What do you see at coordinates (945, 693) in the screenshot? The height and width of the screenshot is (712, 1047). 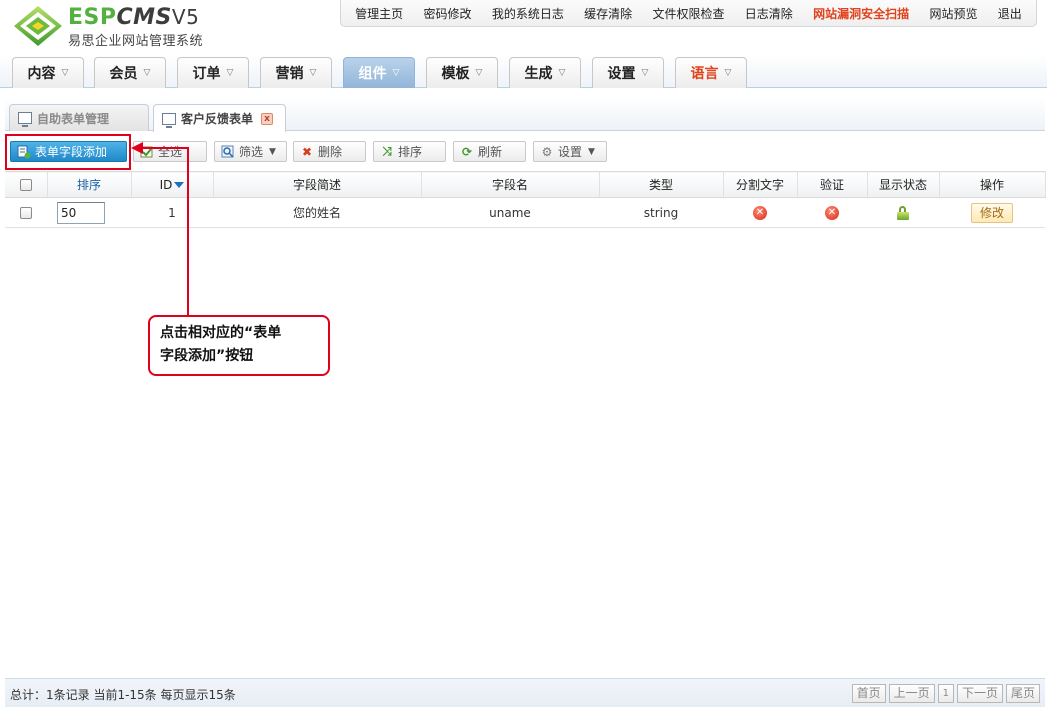 I see `page-number: 1` at bounding box center [945, 693].